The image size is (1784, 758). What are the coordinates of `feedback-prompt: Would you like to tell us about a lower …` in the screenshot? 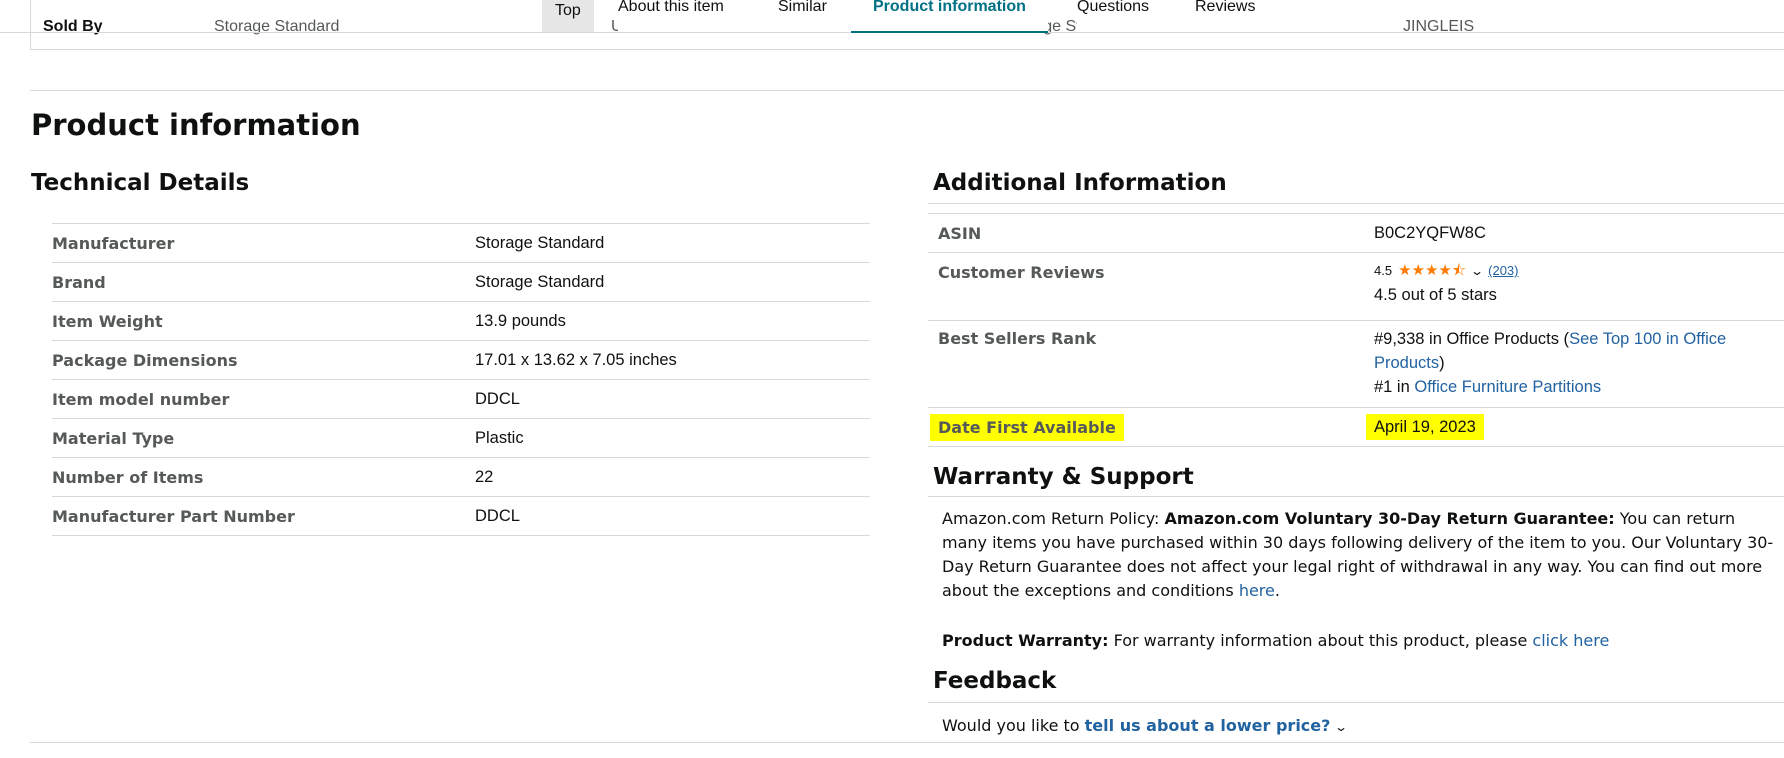 It's located at (1363, 726).